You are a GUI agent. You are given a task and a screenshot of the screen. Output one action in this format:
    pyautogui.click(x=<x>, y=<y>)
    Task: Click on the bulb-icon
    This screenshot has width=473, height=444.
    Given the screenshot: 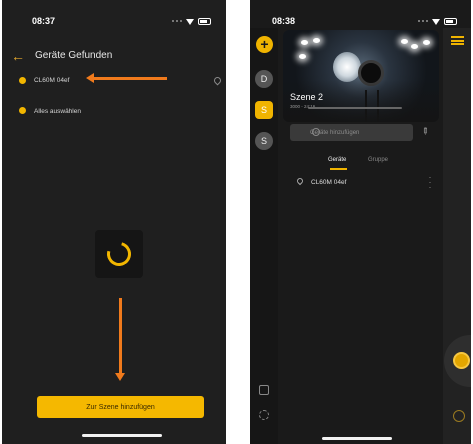 What is the action you would take?
    pyautogui.click(x=316, y=132)
    